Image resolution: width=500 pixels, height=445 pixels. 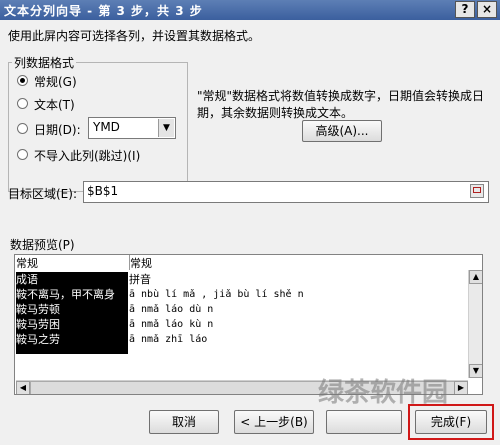 I want to click on window-title: 文本分列向导 - 第 3 步，共 3 步, so click(x=103, y=11).